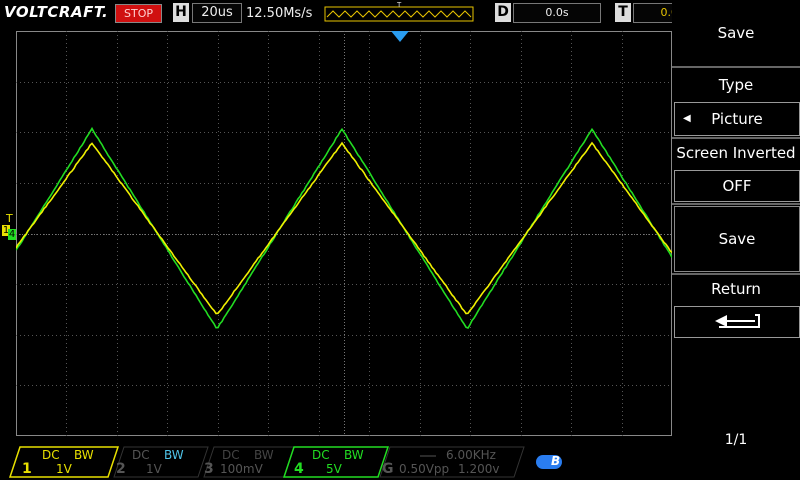  I want to click on screen-inverted-toggle: OFF, so click(737, 186).